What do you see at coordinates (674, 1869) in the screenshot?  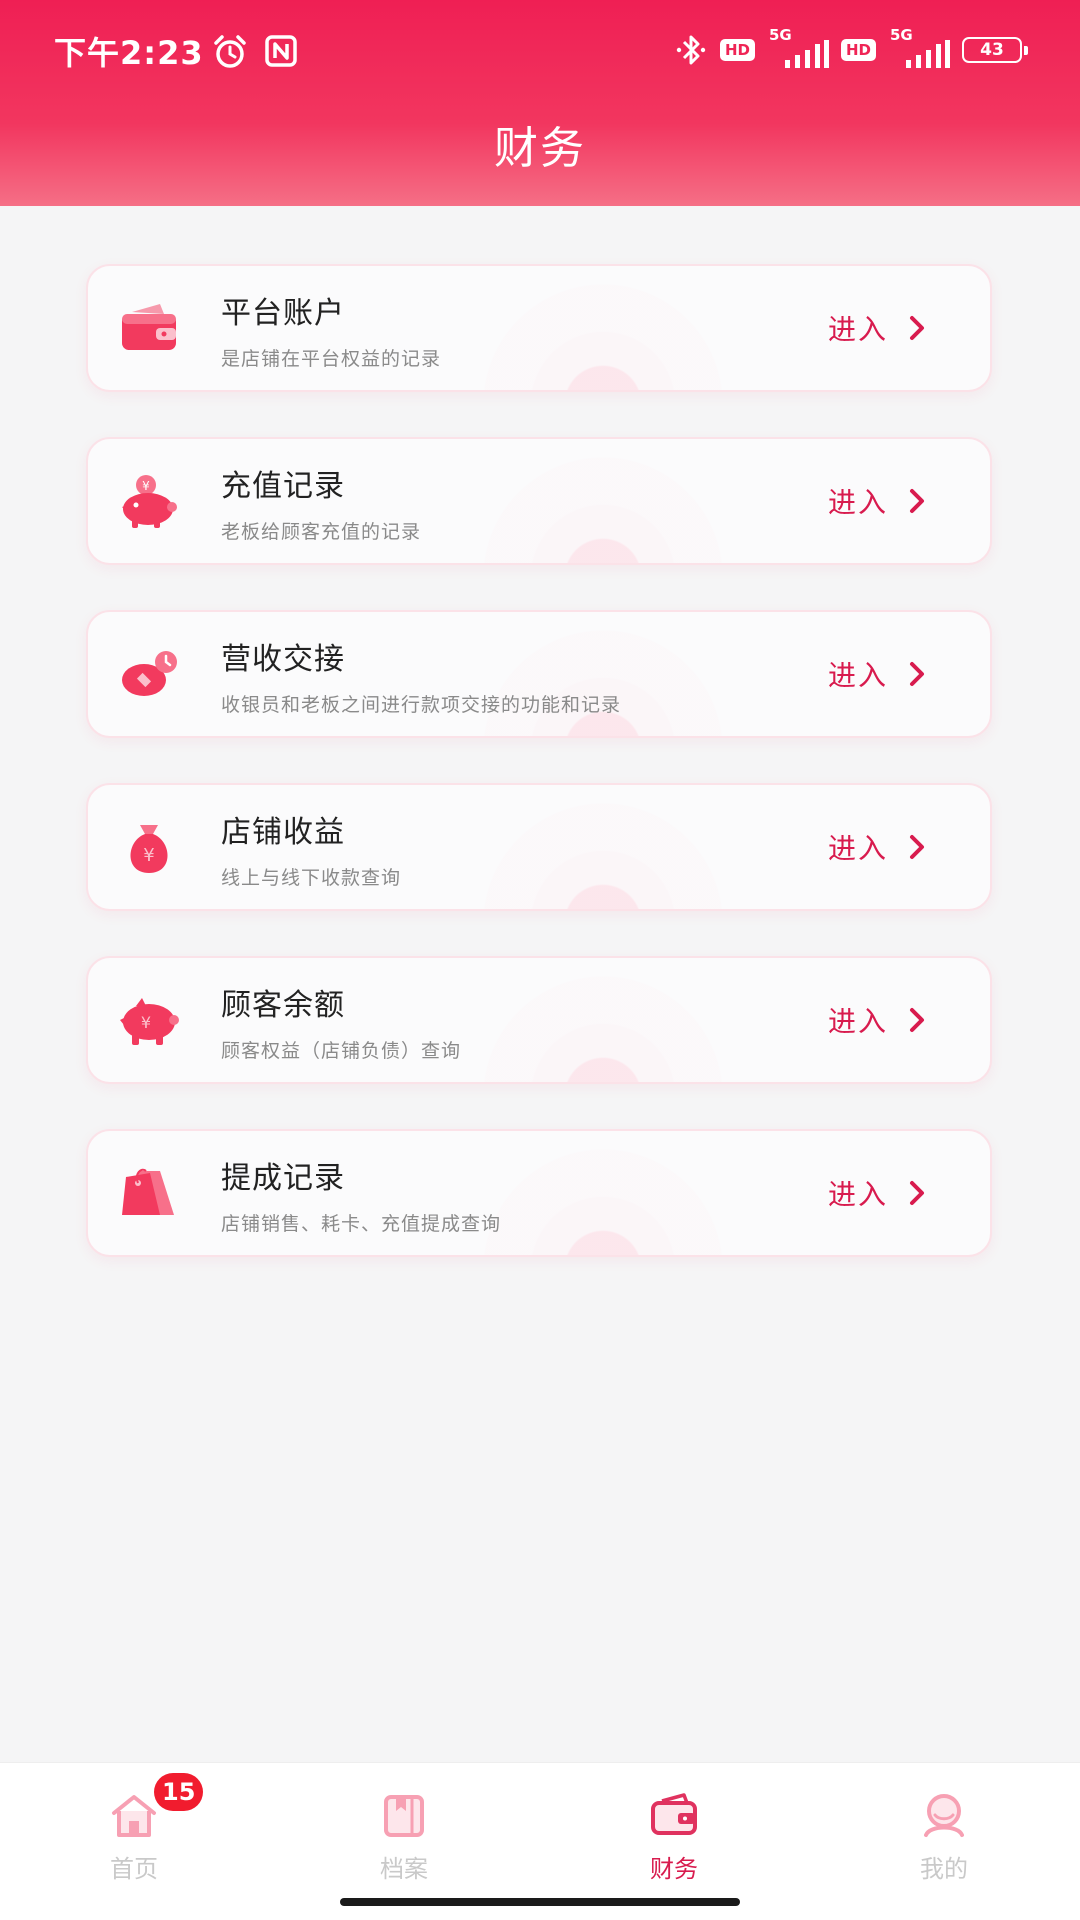 I see `nav-label: 财务` at bounding box center [674, 1869].